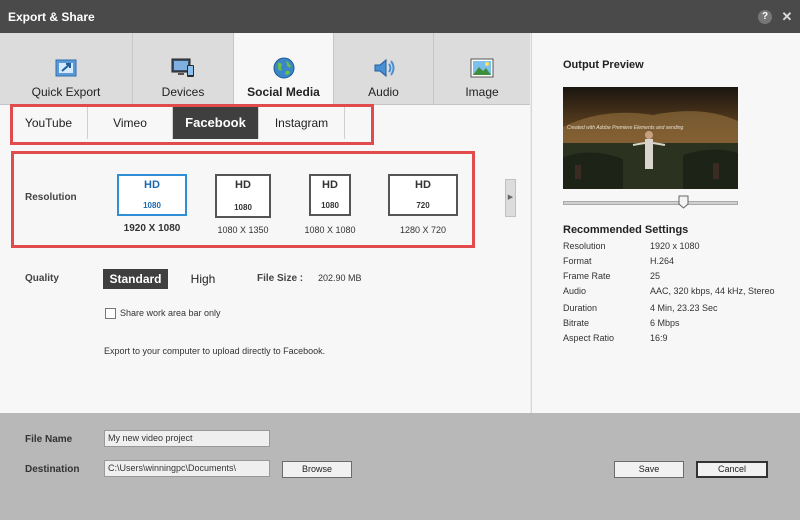 This screenshot has width=800, height=520. I want to click on devices-icon, so click(182, 67).